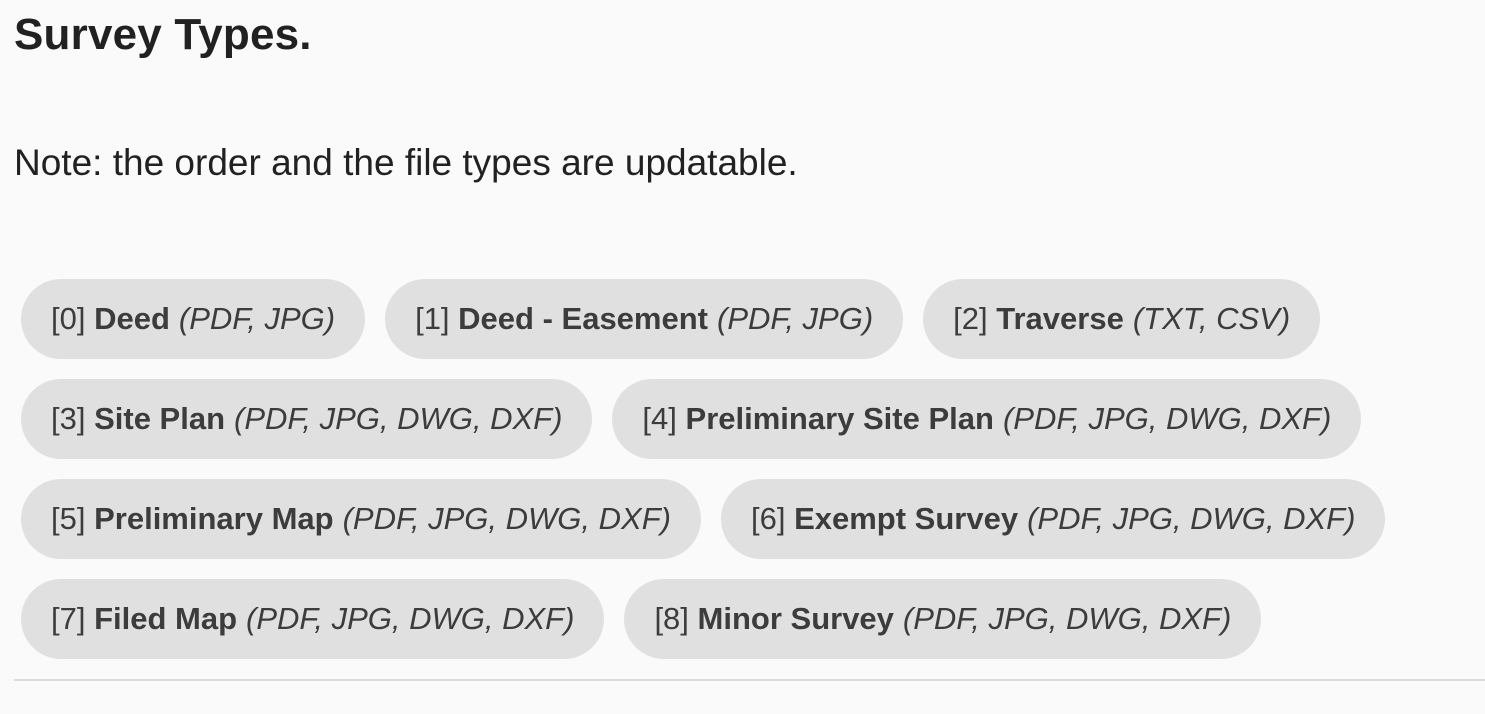 The image size is (1485, 714). I want to click on chip-index: [4], so click(659, 418).